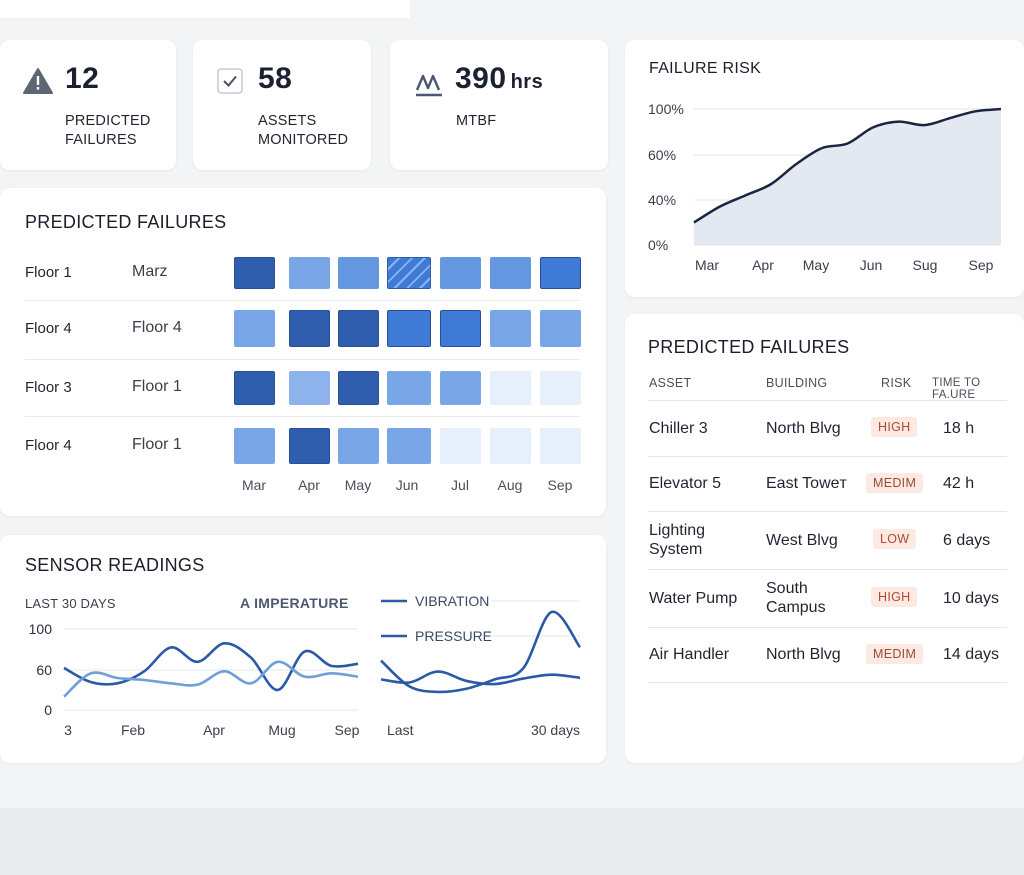 The height and width of the screenshot is (875, 1024). What do you see at coordinates (41, 629) in the screenshot?
I see `y-tick-label: 100` at bounding box center [41, 629].